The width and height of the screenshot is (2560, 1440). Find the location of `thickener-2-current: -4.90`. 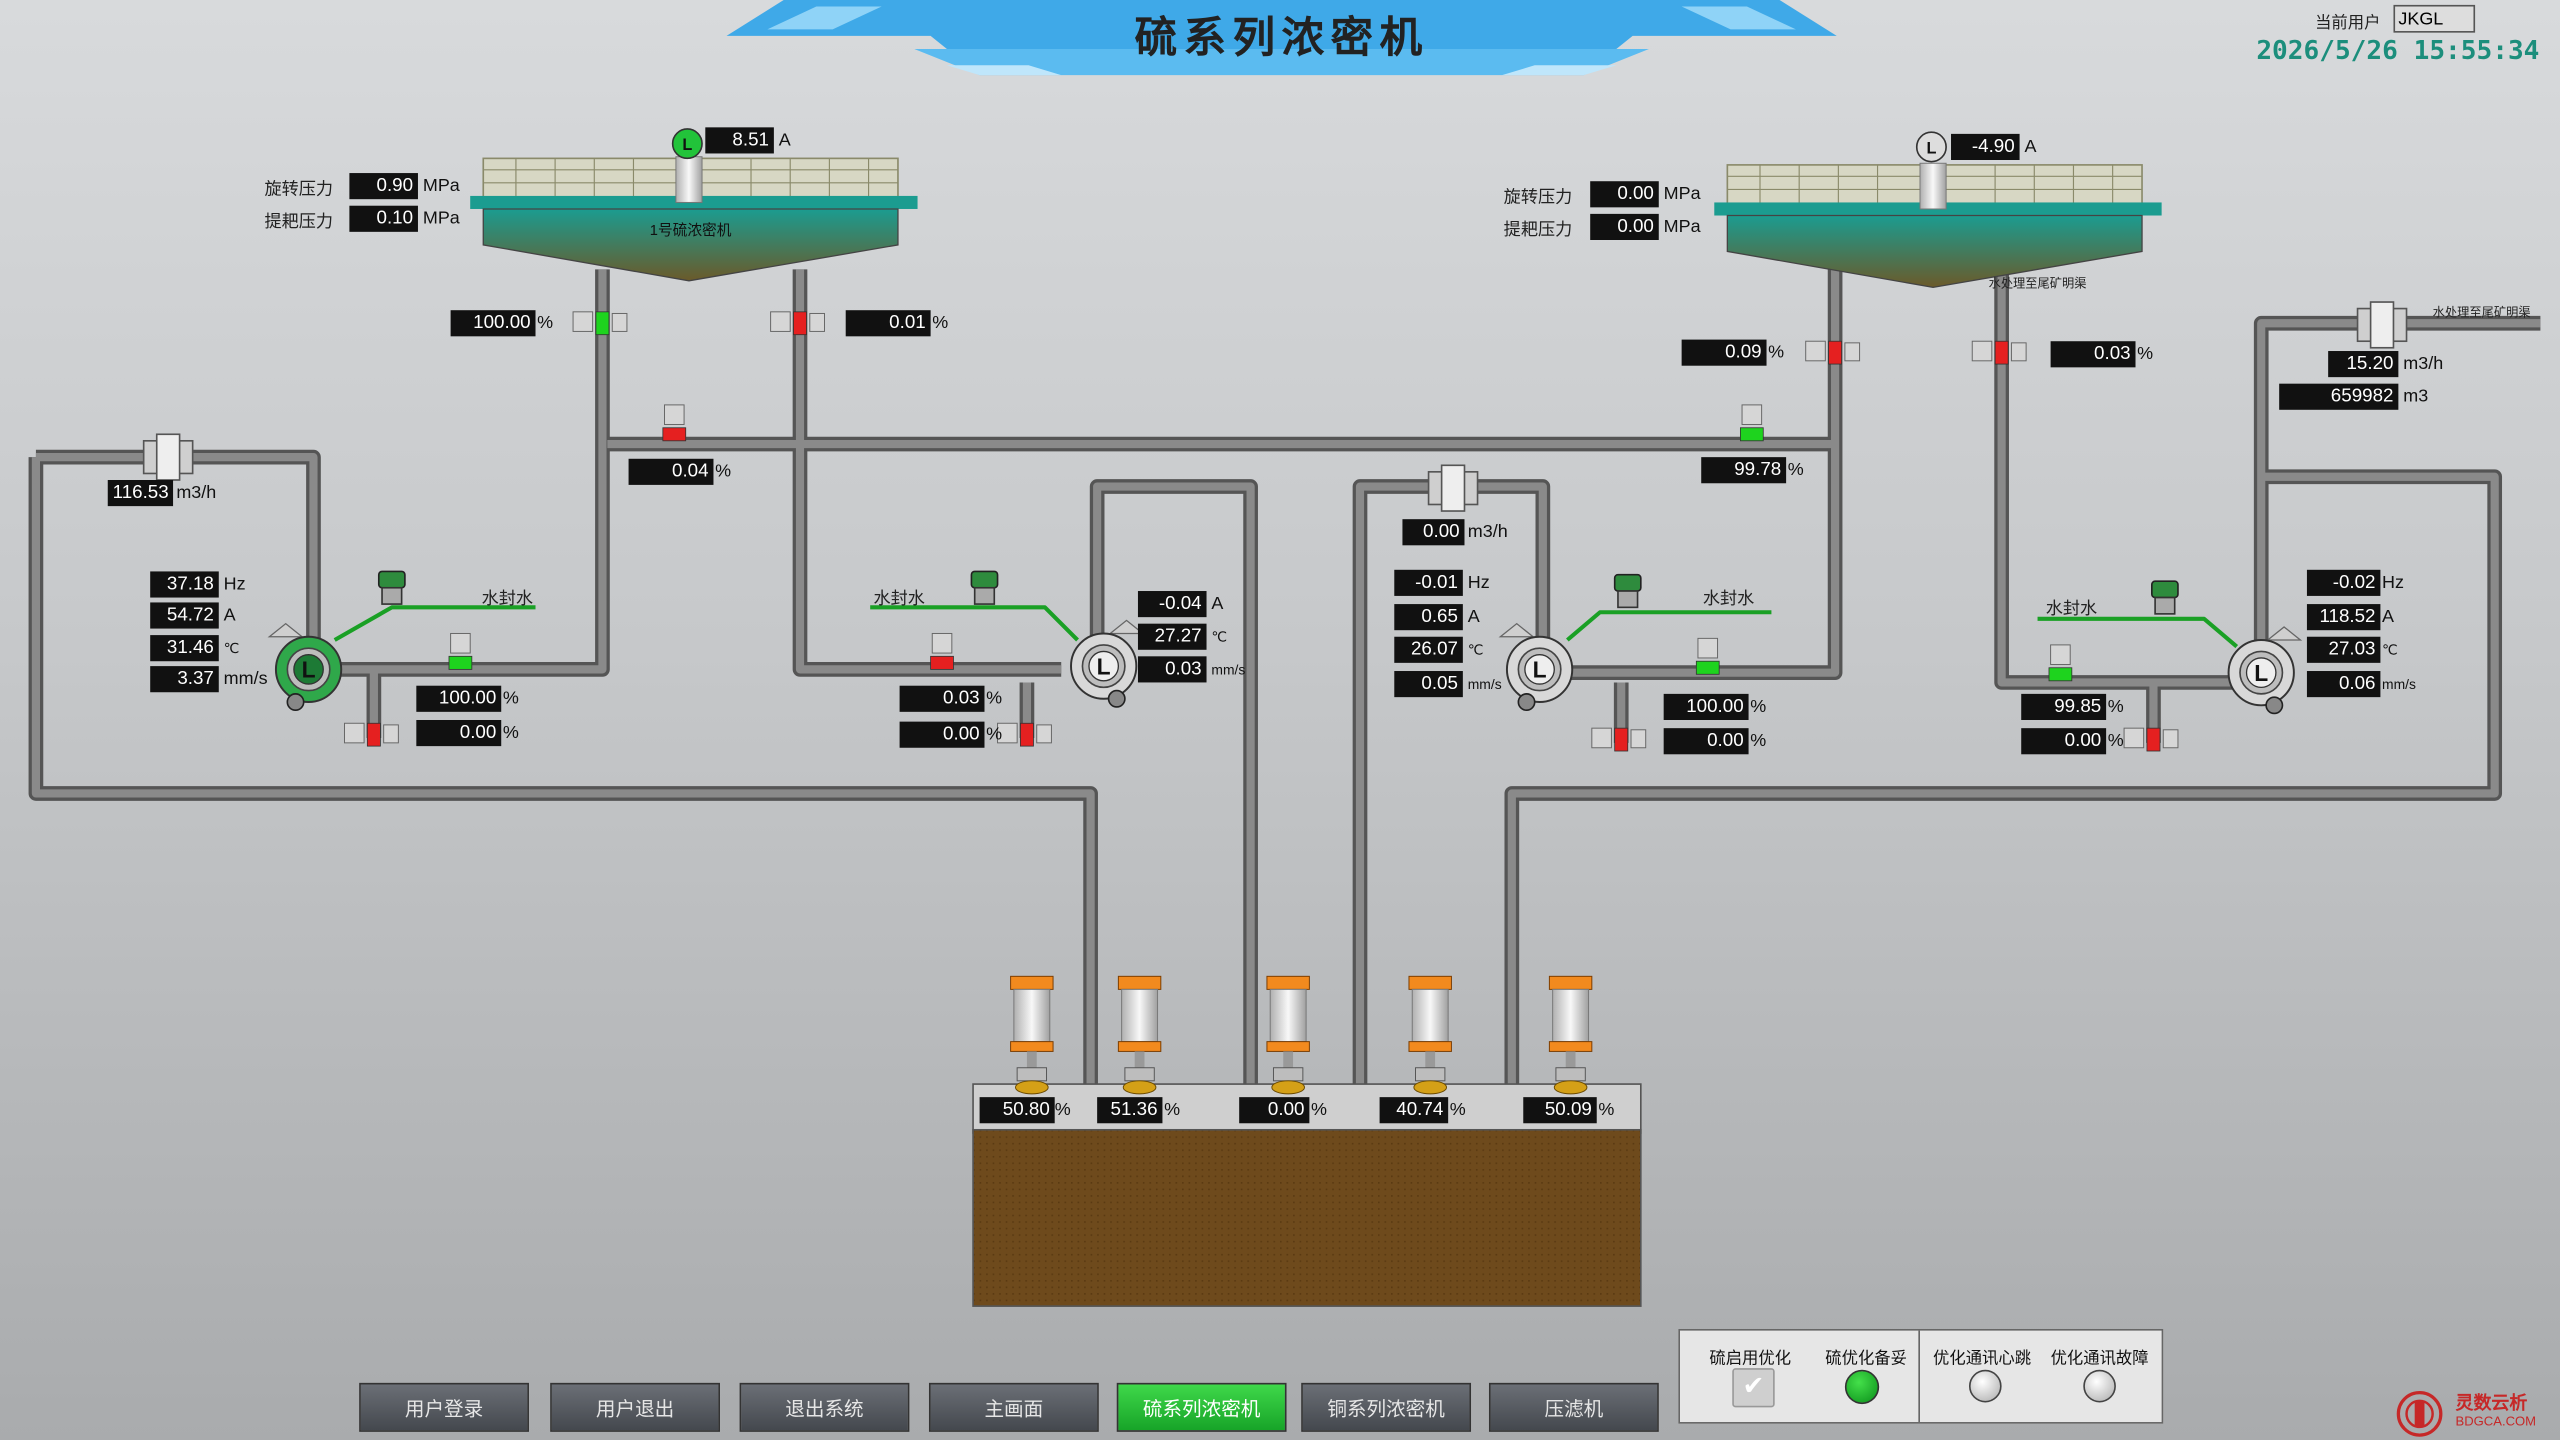

thickener-2-current: -4.90 is located at coordinates (1985, 146).